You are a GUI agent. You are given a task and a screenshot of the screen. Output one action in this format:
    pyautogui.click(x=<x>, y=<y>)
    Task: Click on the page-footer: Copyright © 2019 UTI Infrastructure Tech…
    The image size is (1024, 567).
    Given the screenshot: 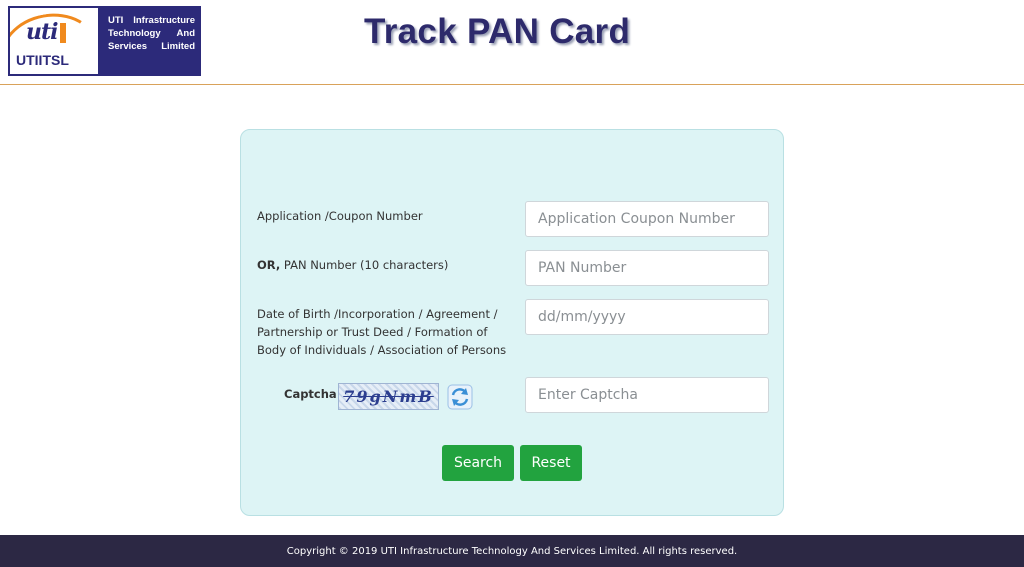 What is the action you would take?
    pyautogui.click(x=512, y=551)
    